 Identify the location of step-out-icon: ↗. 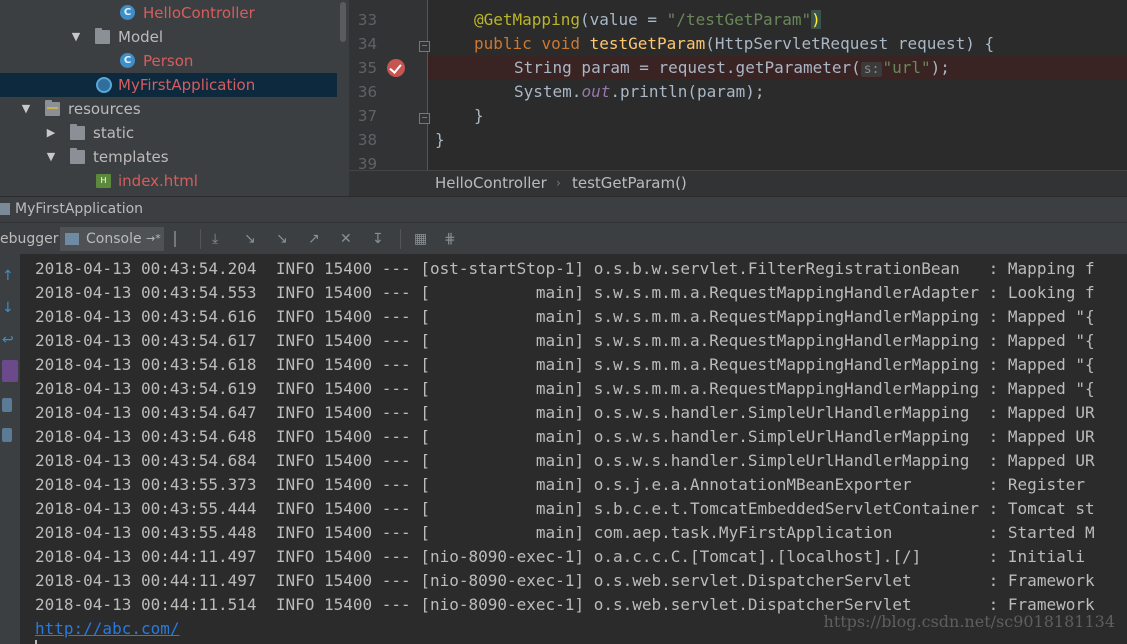
(316, 239).